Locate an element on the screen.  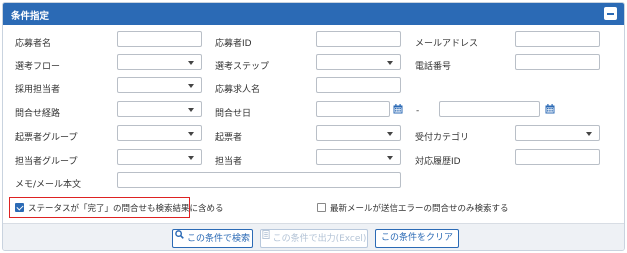
inquiry-date-to-input is located at coordinates (489, 109).